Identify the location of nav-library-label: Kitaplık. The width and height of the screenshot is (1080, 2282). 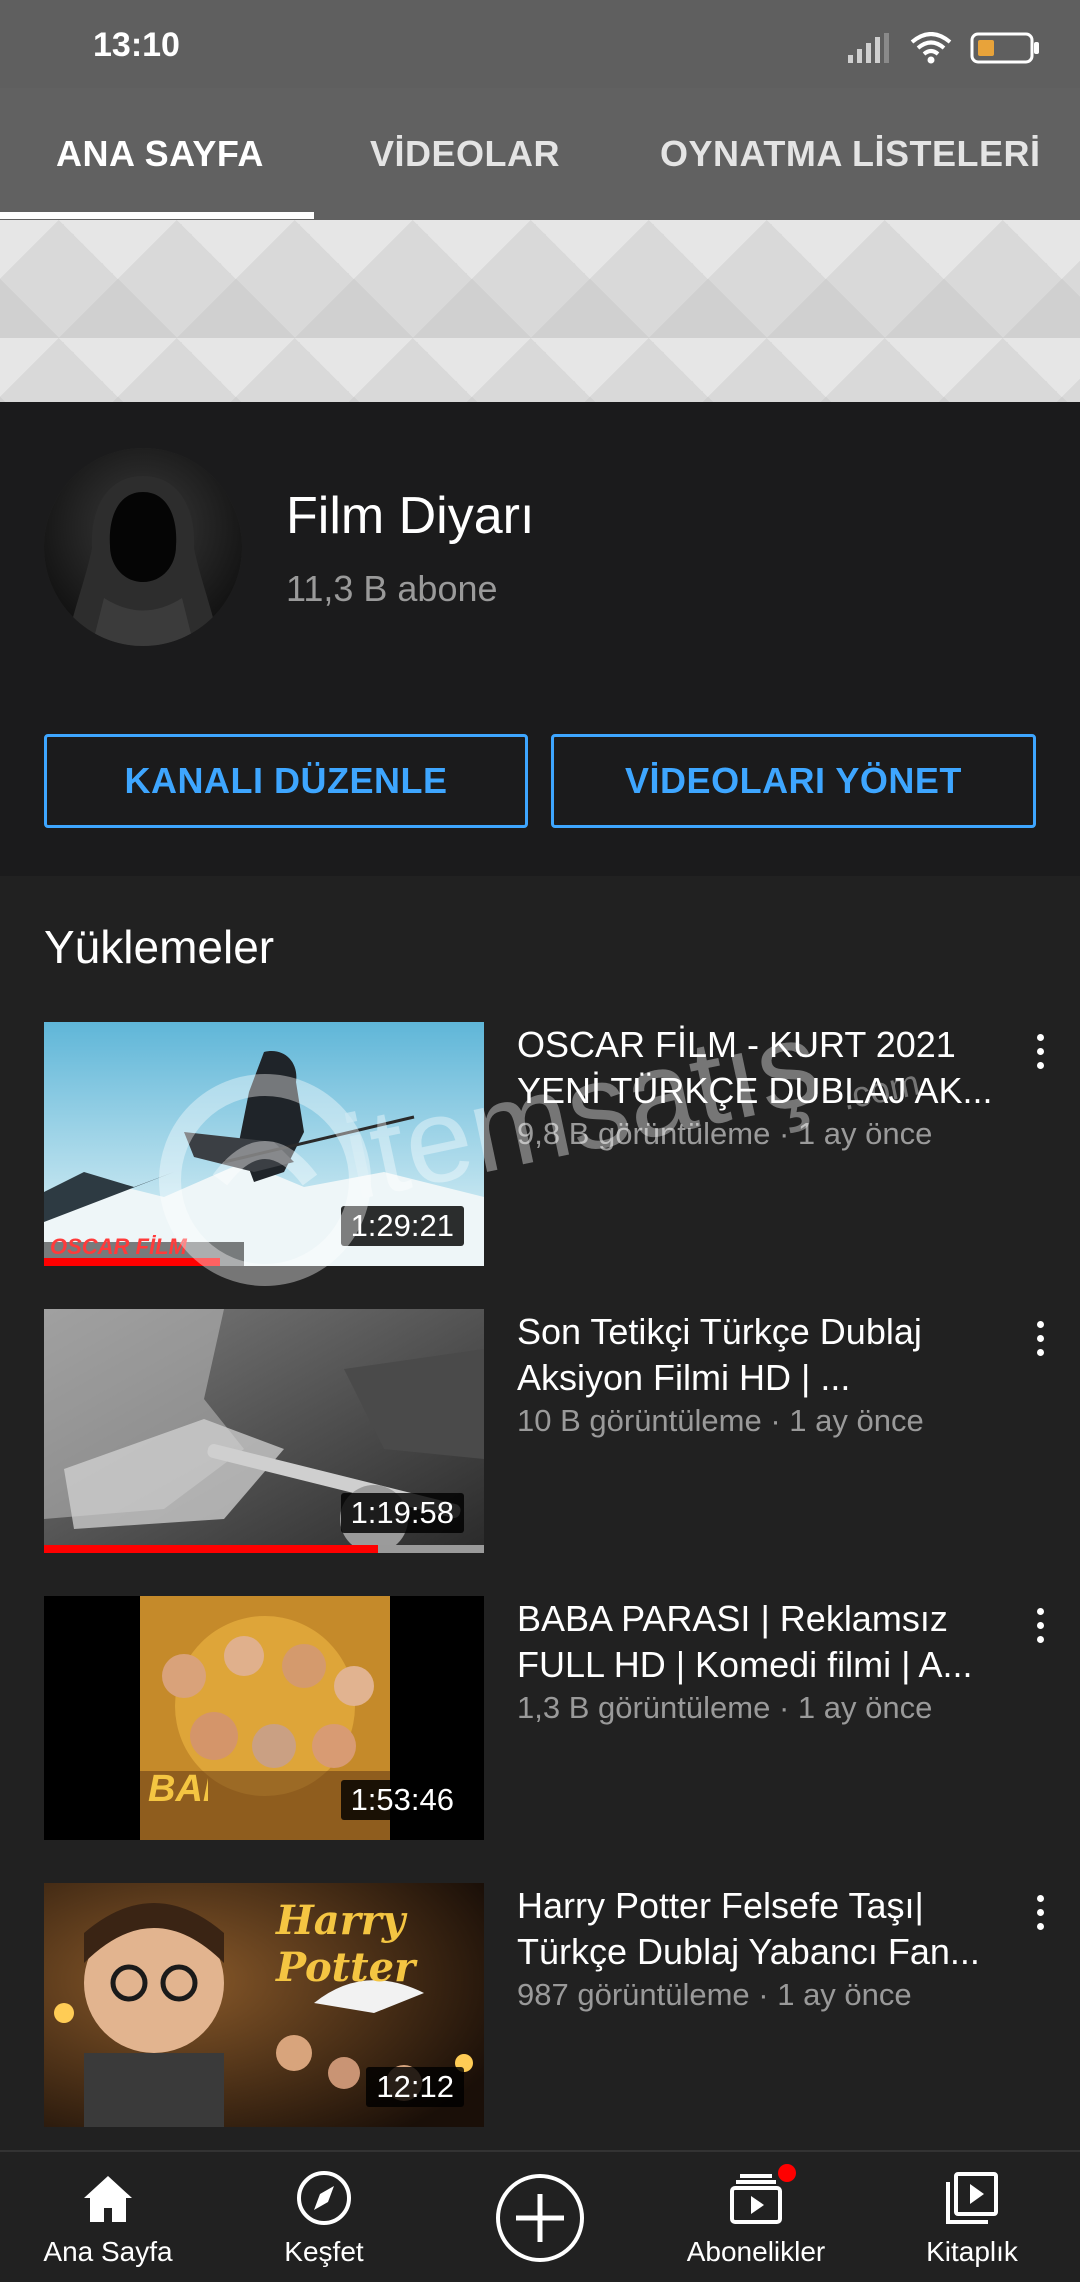
(972, 2251).